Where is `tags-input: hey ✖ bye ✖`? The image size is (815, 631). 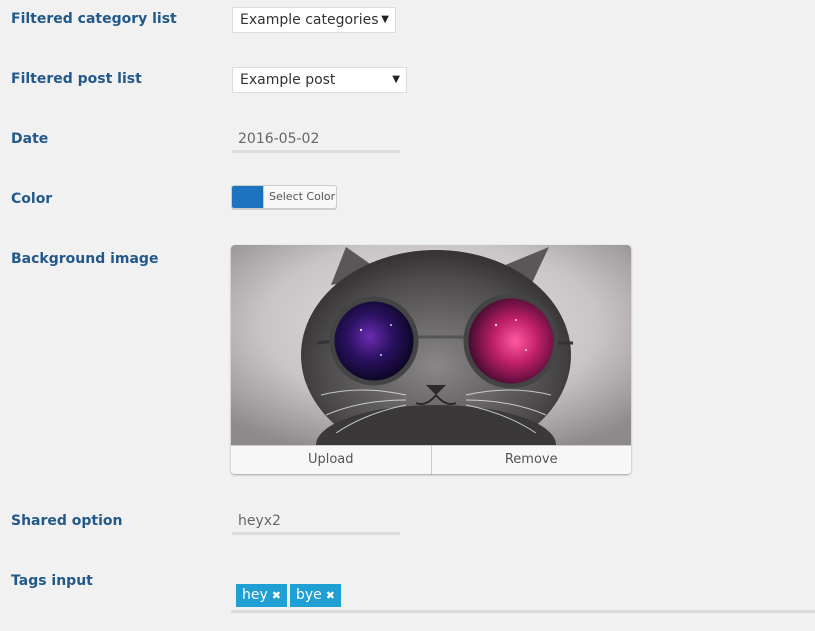
tags-input: hey ✖ bye ✖ is located at coordinates (523, 596).